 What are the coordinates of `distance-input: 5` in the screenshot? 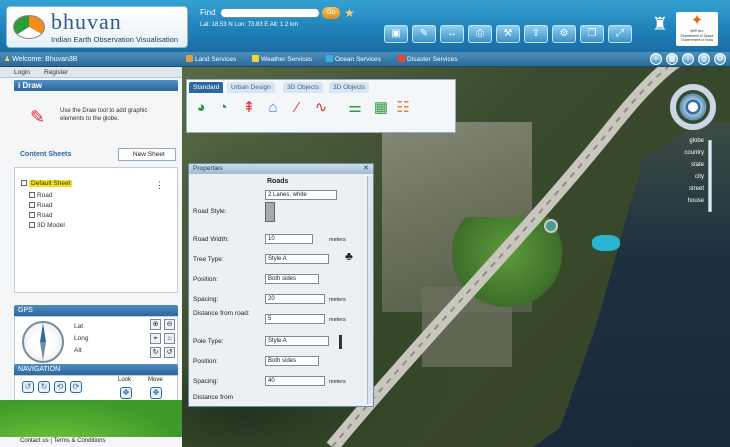 It's located at (295, 319).